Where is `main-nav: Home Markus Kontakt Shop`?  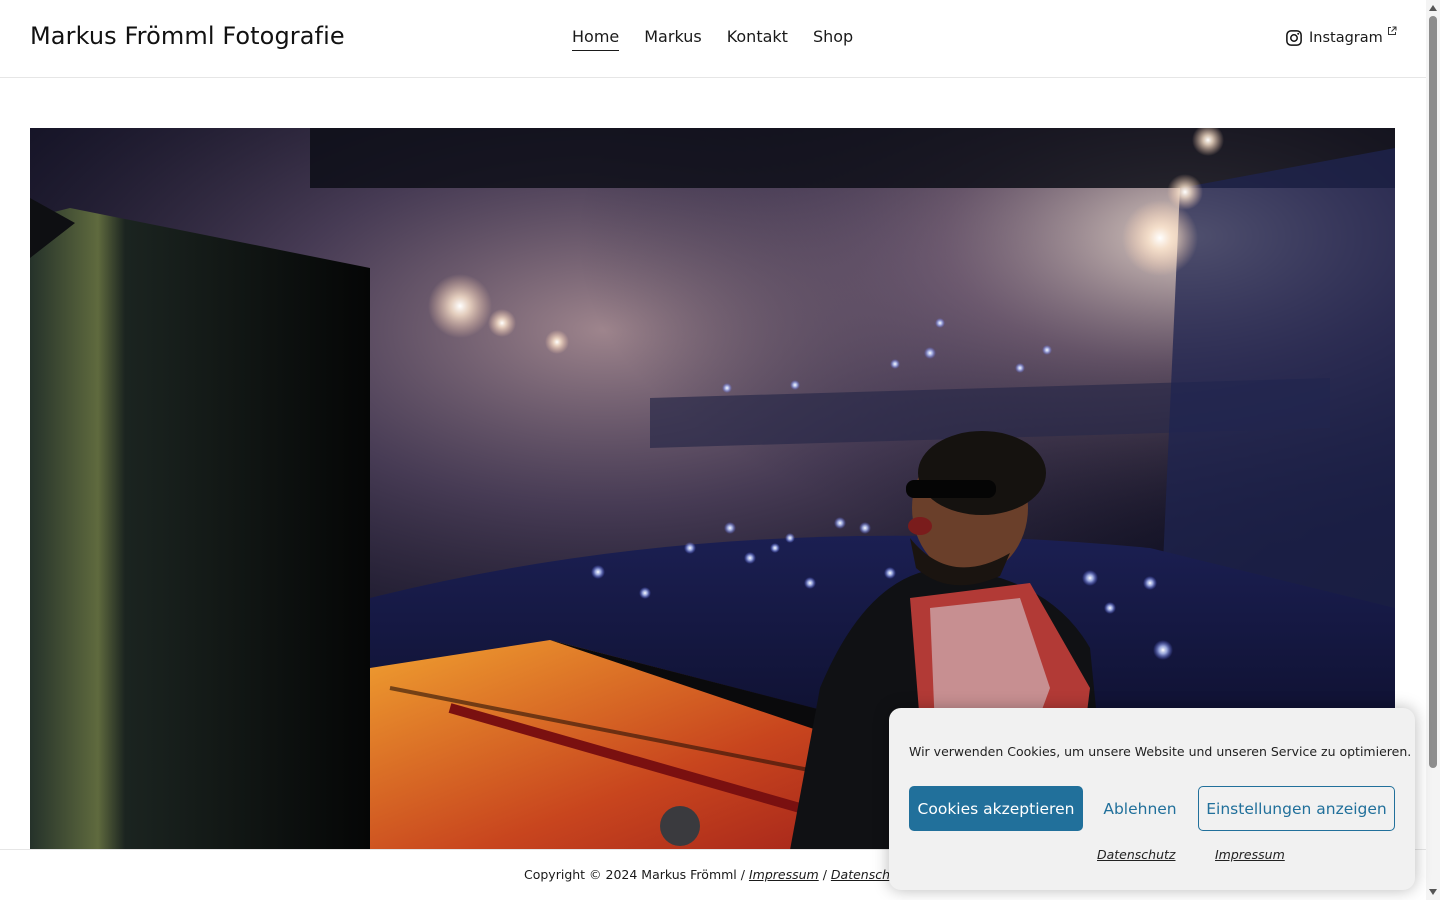
main-nav: Home Markus Kontakt Shop is located at coordinates (712, 39).